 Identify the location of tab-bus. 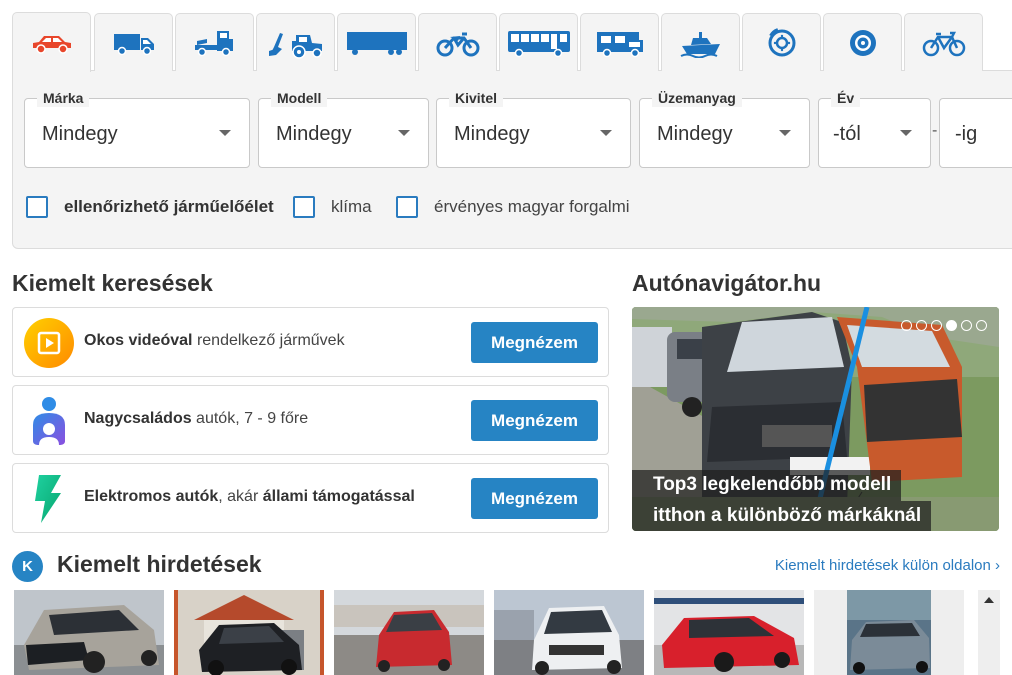
(538, 42).